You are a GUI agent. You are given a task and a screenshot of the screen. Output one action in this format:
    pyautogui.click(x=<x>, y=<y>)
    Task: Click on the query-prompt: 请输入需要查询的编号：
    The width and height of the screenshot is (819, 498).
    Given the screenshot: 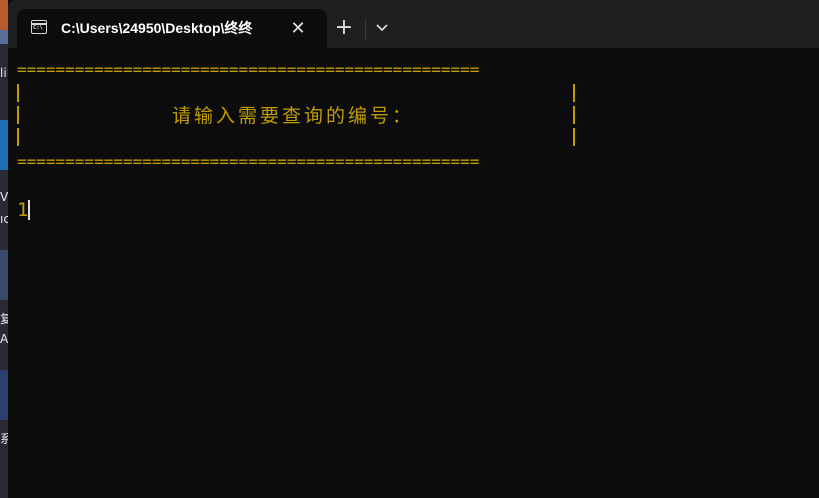 What is the action you would take?
    pyautogui.click(x=293, y=116)
    